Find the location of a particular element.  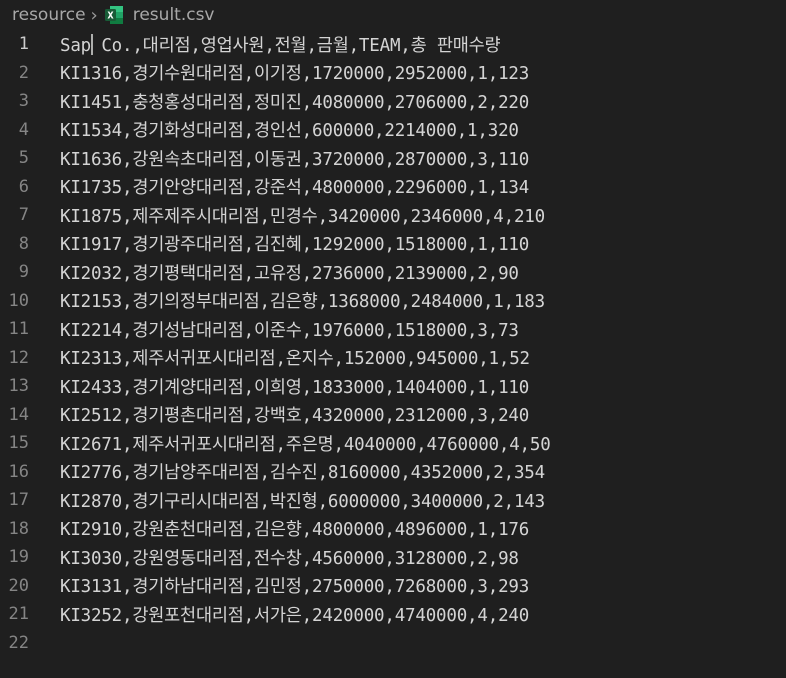

editor-line: 4 KI1534,경기화성대리점,경인선,600000,2214000,1,320 is located at coordinates (393, 130).